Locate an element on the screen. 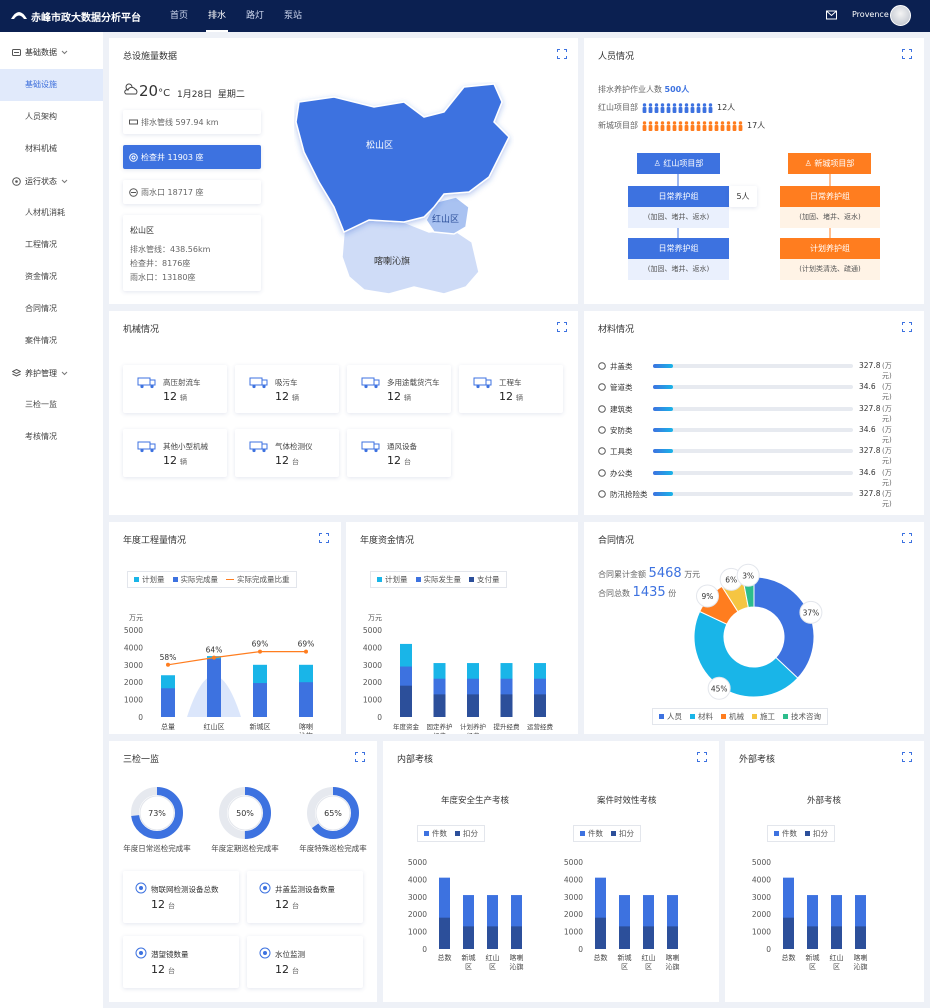  material-unit: (万元) is located at coordinates (887, 413).